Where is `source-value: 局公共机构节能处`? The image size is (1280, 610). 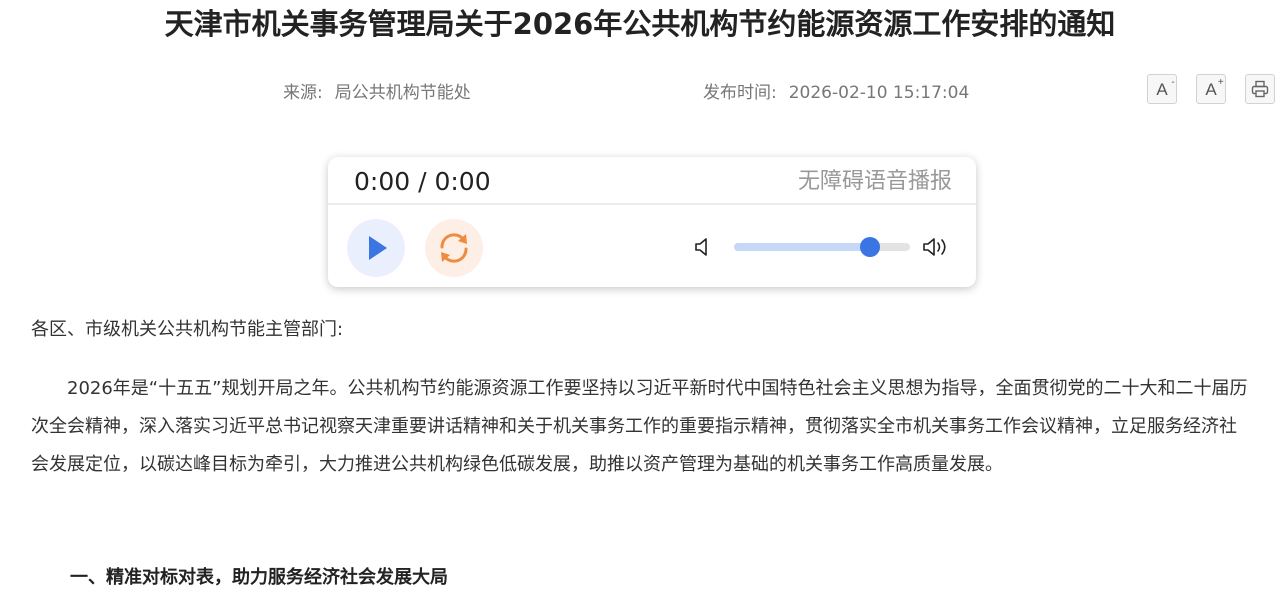
source-value: 局公共机构节能处 is located at coordinates (402, 93).